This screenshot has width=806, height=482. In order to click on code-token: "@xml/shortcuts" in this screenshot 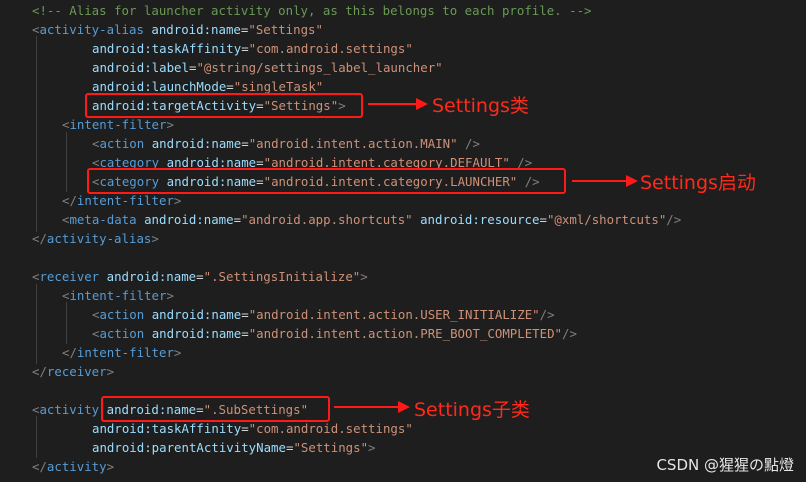, I will do `click(606, 219)`.